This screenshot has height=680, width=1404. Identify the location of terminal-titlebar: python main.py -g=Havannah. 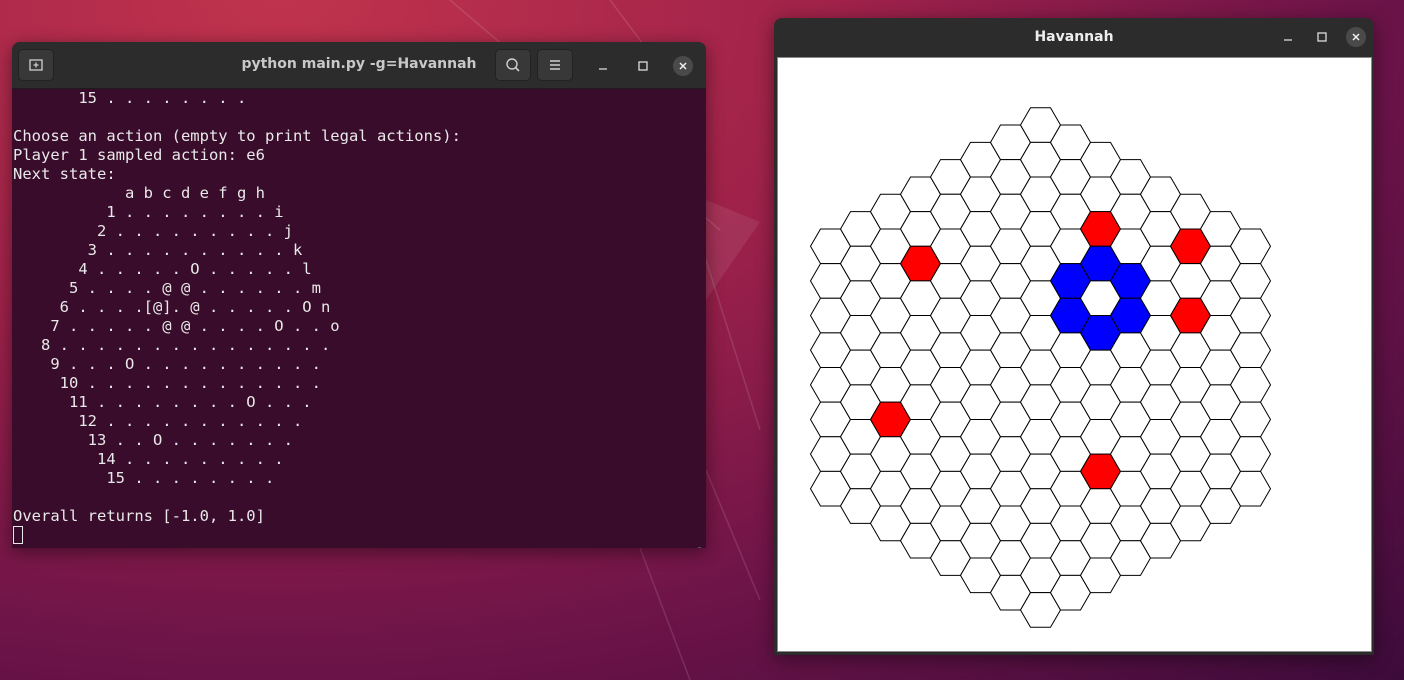
(359, 65).